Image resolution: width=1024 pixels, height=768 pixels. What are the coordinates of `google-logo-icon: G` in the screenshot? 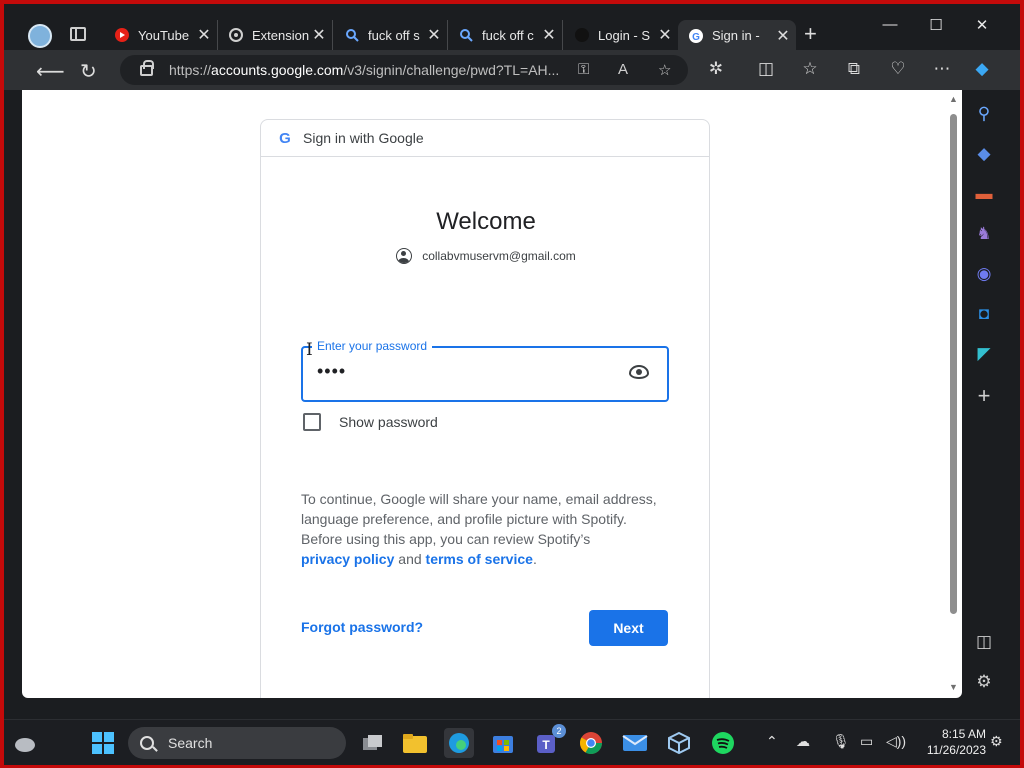 It's located at (285, 138).